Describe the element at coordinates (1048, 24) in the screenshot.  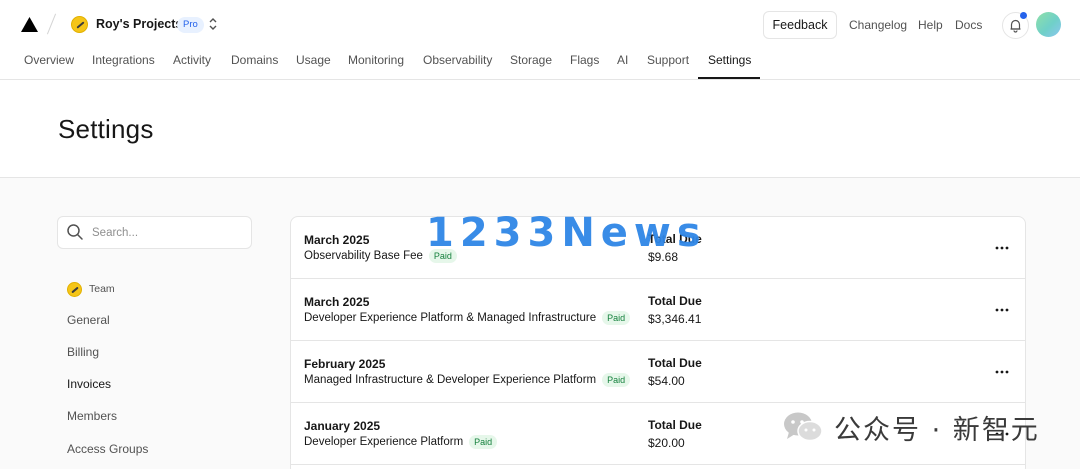
I see `user-avatar` at that location.